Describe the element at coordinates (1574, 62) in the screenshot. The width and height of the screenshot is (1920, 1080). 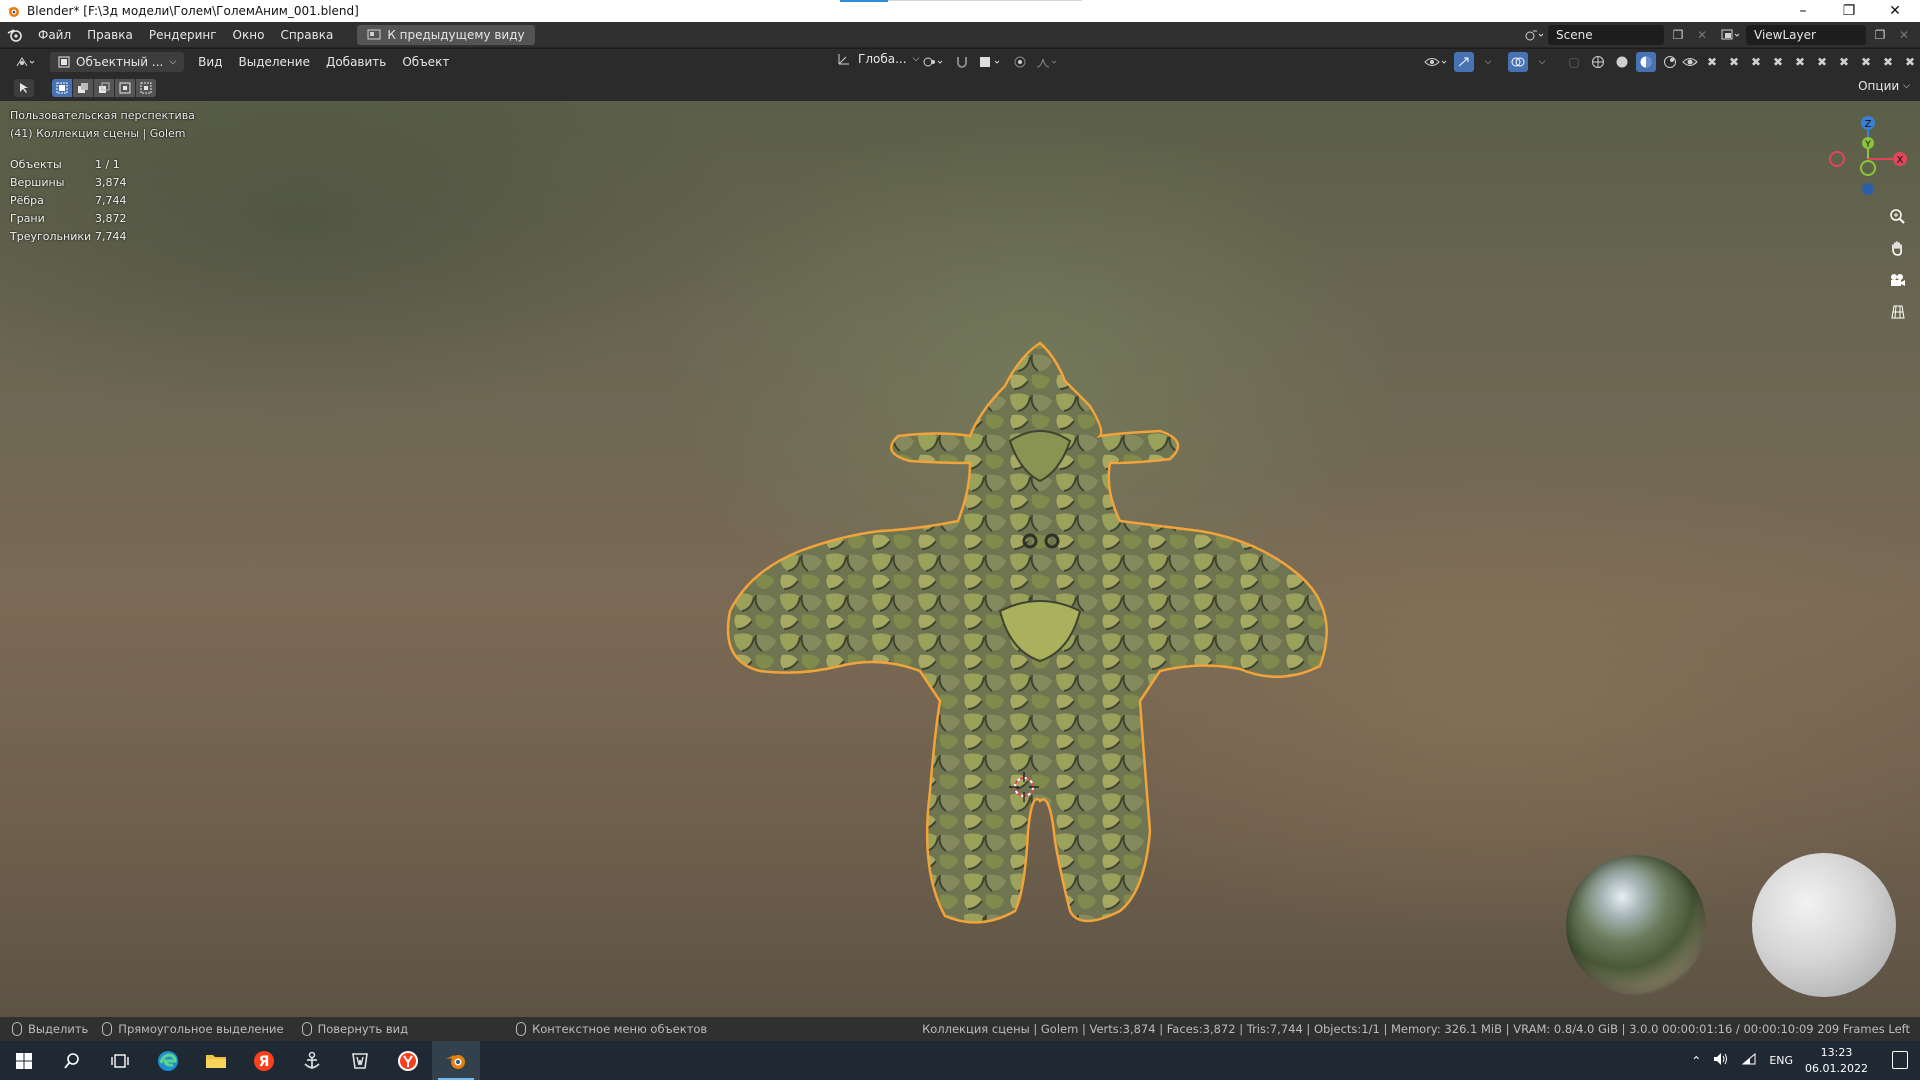
I see `xray-toggle-icon: ▢` at that location.